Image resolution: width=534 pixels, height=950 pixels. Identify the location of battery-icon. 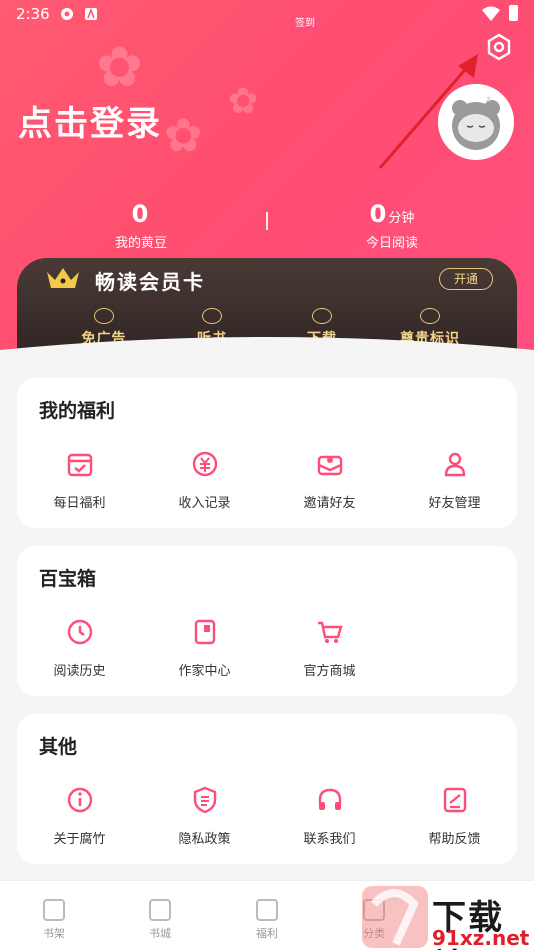
(513, 13).